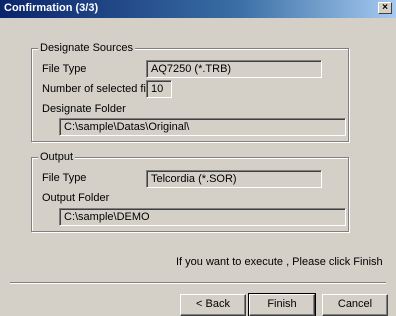  Describe the element at coordinates (198, 283) in the screenshot. I see `button-separator` at that location.